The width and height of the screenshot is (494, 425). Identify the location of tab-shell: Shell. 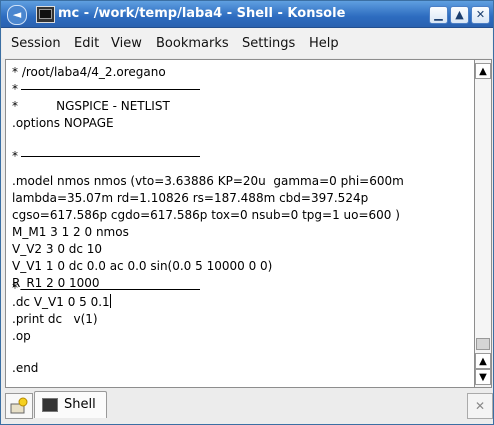
(70, 404).